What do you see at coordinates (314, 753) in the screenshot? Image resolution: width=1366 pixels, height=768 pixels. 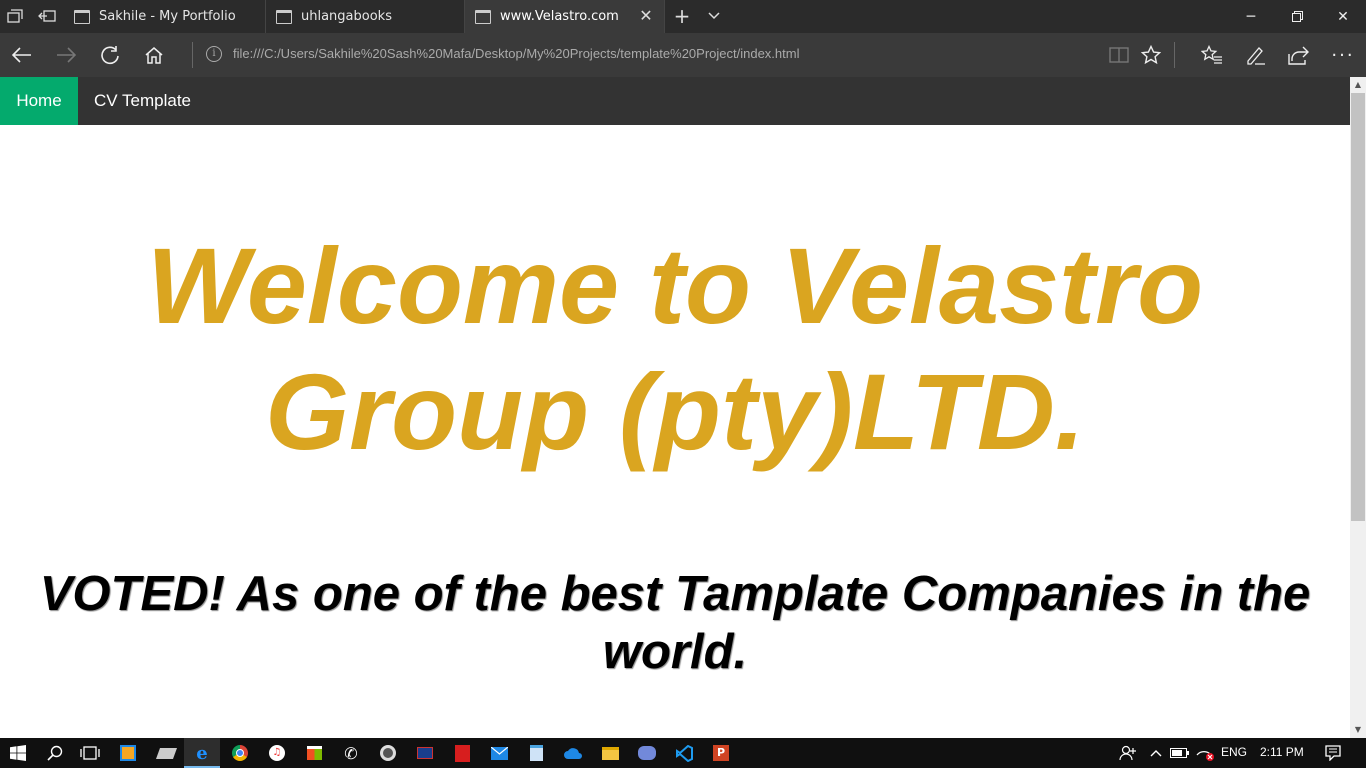 I see `store-icon` at bounding box center [314, 753].